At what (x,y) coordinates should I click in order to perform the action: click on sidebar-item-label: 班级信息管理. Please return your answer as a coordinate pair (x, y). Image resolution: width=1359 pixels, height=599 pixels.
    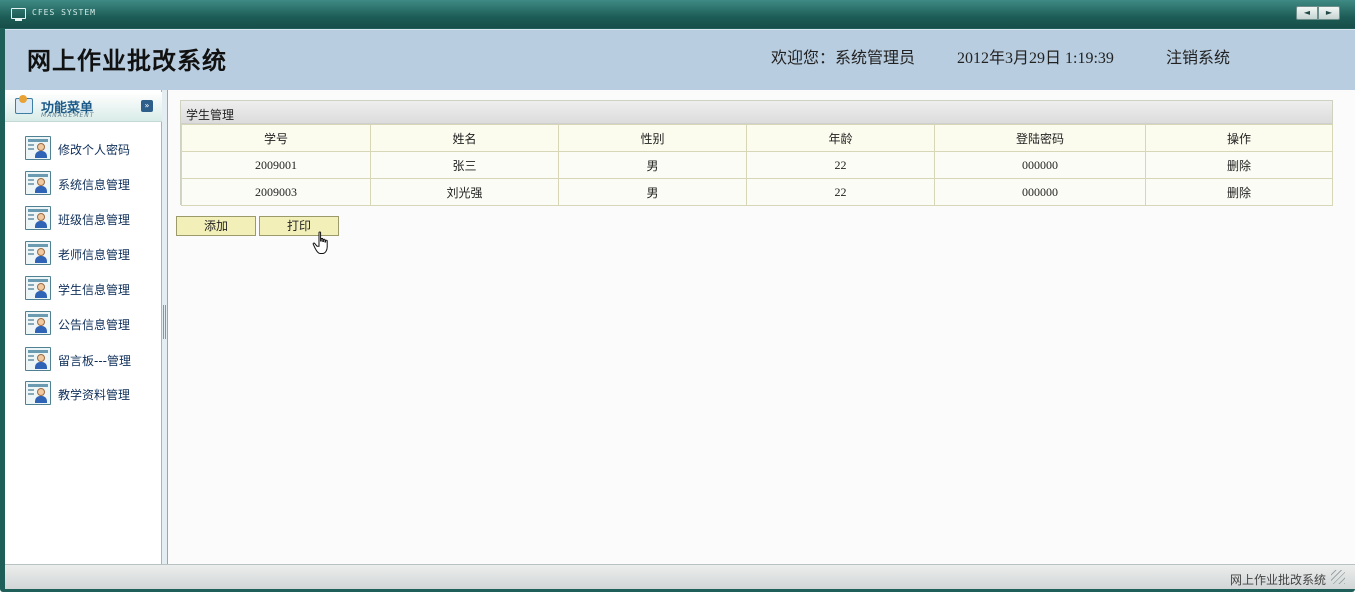
    Looking at the image, I should click on (94, 220).